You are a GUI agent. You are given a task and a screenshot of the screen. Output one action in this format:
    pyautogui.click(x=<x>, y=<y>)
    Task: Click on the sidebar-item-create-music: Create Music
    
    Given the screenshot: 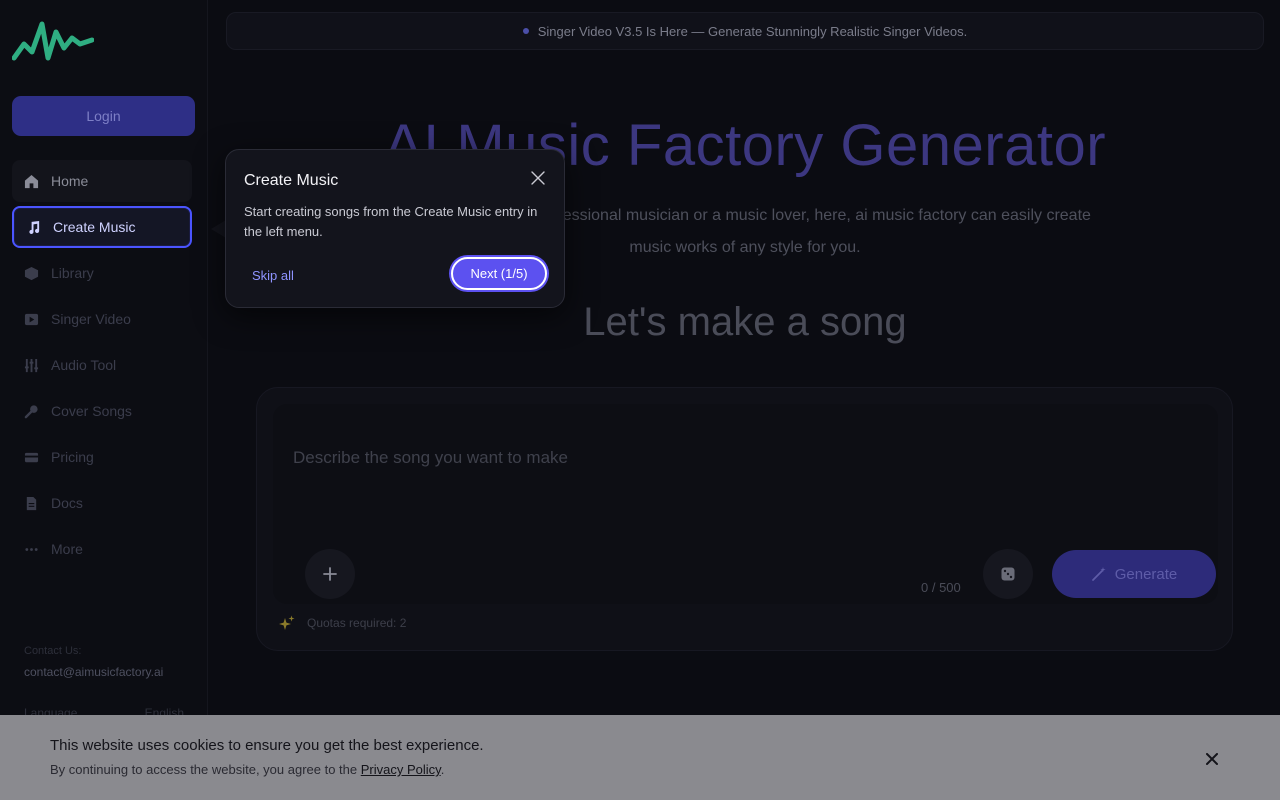 What is the action you would take?
    pyautogui.click(x=102, y=227)
    